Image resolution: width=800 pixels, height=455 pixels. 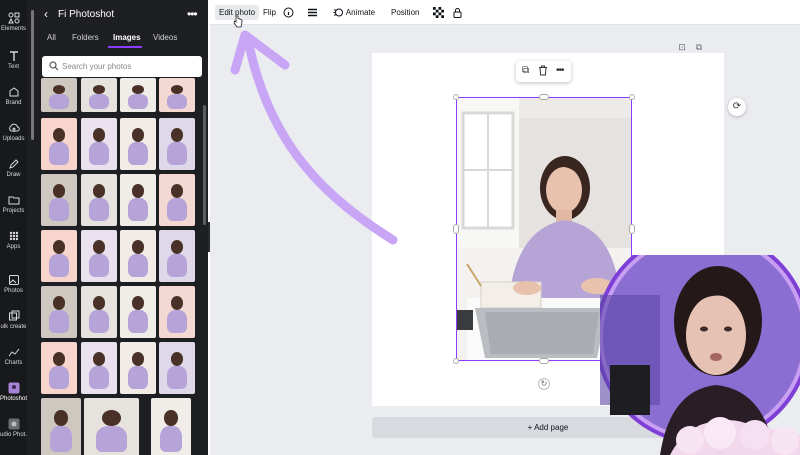 I want to click on rail-label: Charts, so click(x=13, y=363).